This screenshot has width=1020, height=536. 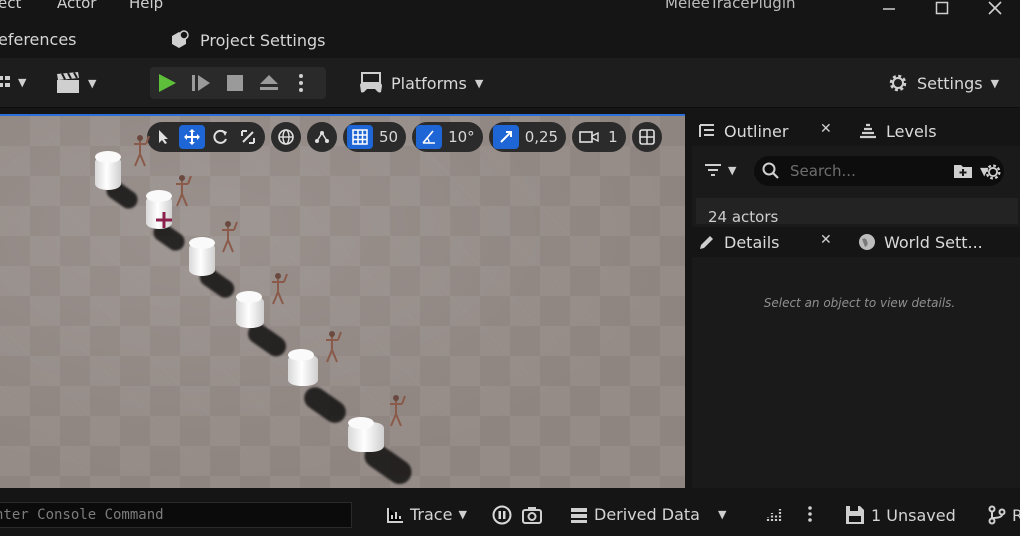 I want to click on scale-snap-group: 0,25, so click(x=527, y=137).